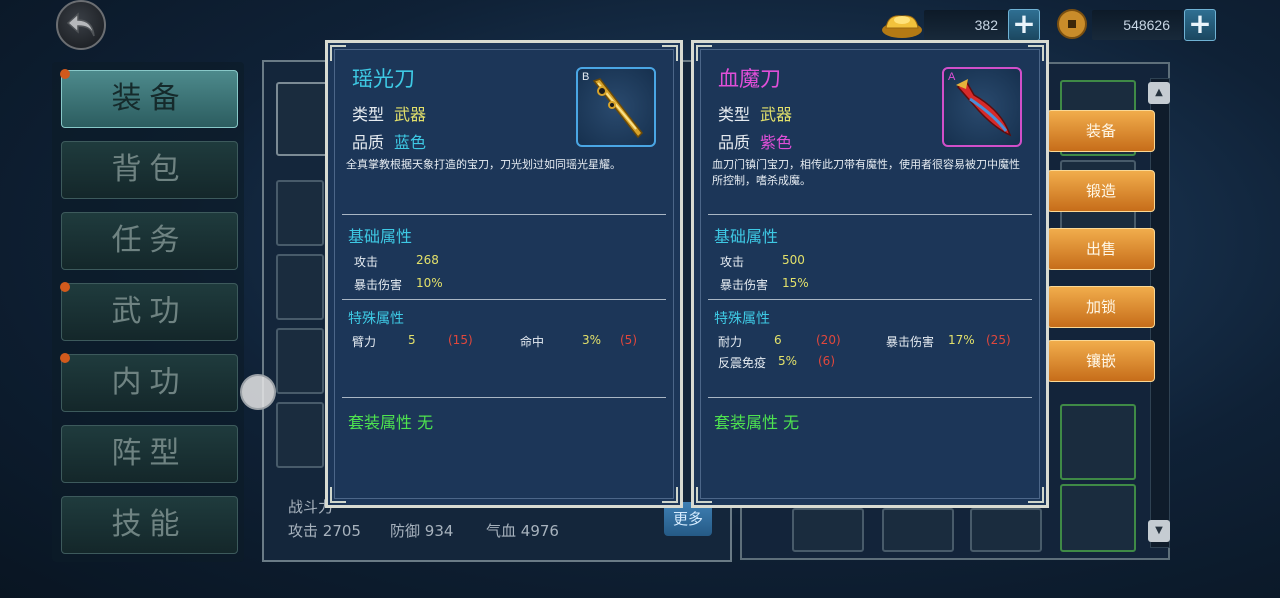 This screenshot has height=598, width=1280. Describe the element at coordinates (1101, 307) in the screenshot. I see `lock-button: 加锁` at that location.